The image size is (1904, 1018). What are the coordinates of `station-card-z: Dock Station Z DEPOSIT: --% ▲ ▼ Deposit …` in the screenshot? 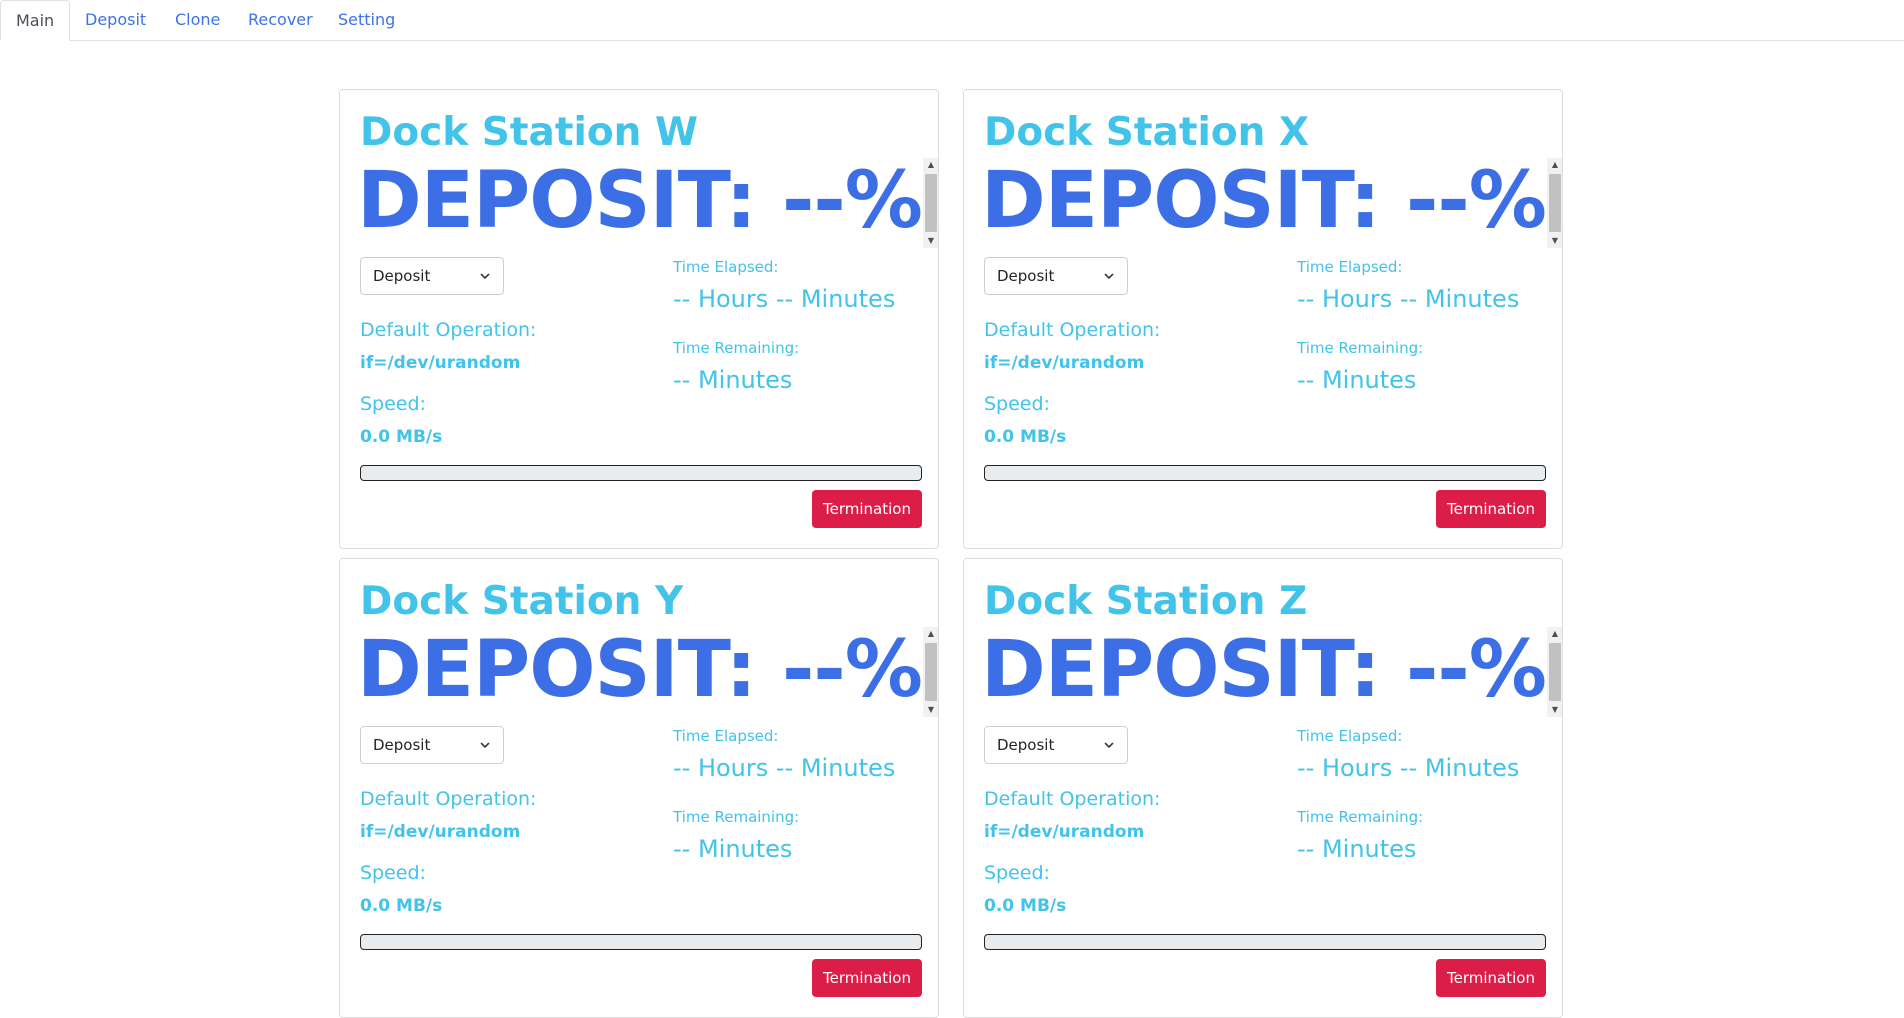 It's located at (1263, 788).